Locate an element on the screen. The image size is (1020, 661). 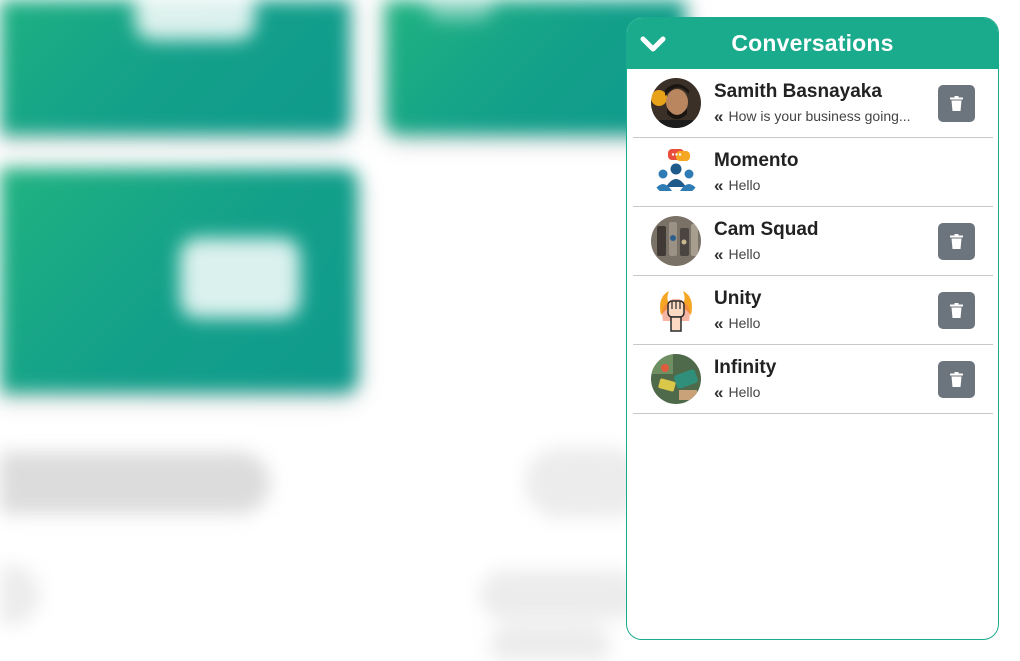
conversation-name: Cam Squad is located at coordinates (766, 229).